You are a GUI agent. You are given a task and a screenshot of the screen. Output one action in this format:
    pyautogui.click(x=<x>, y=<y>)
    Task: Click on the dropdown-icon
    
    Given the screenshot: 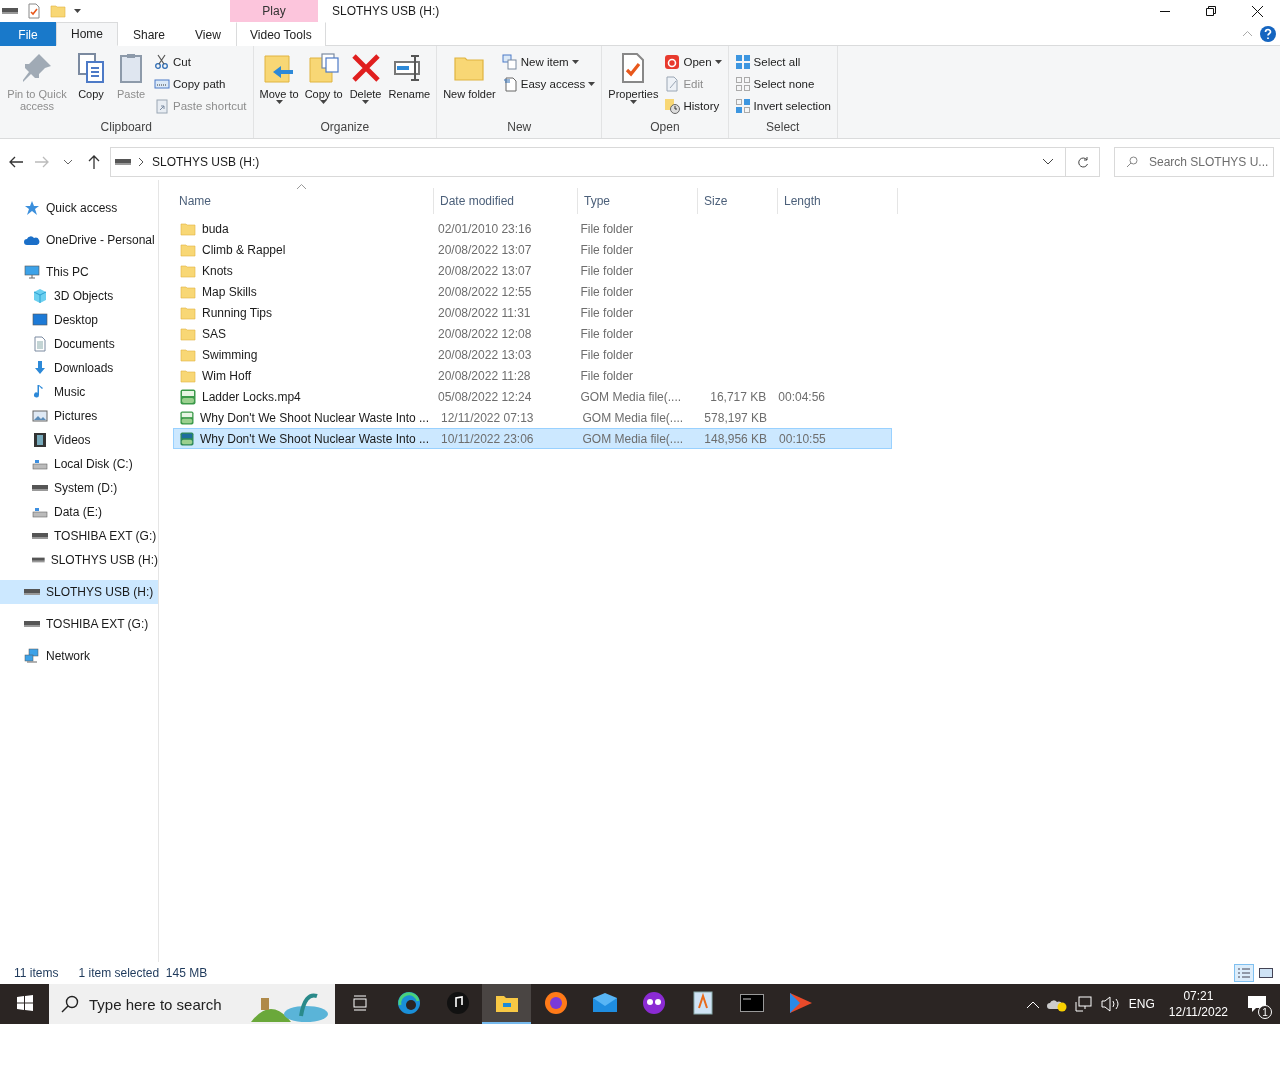 What is the action you would take?
    pyautogui.click(x=1048, y=162)
    